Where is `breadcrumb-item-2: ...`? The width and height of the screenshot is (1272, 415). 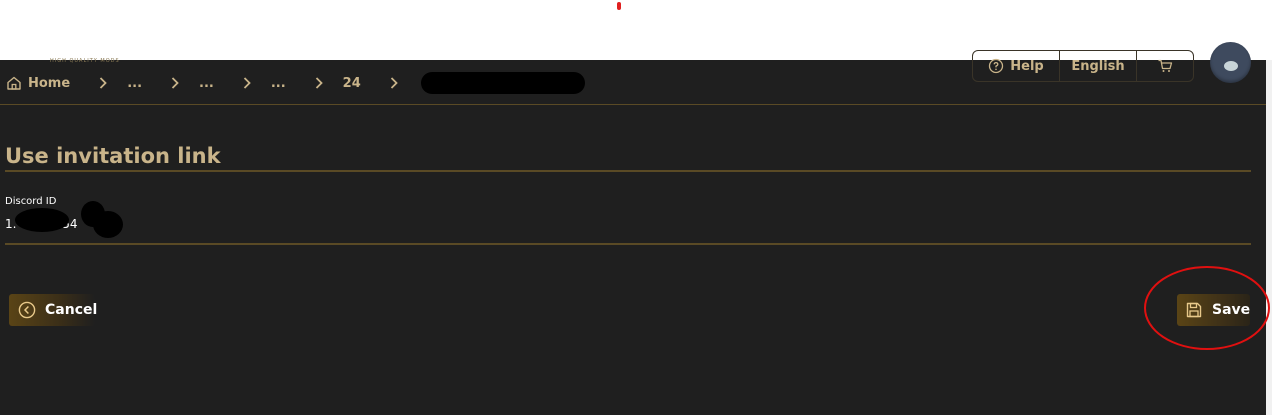
breadcrumb-item-2: ... is located at coordinates (206, 83).